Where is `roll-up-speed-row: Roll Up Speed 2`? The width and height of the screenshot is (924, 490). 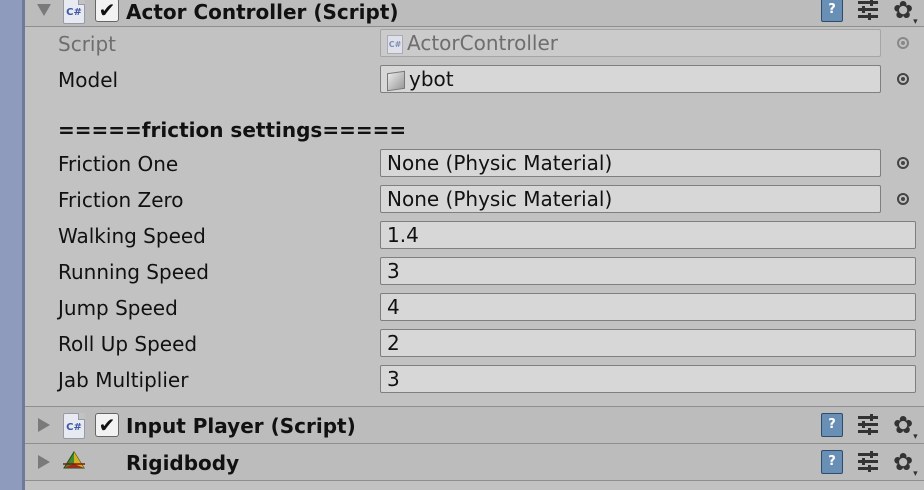
roll-up-speed-row: Roll Up Speed 2 is located at coordinates (474, 344).